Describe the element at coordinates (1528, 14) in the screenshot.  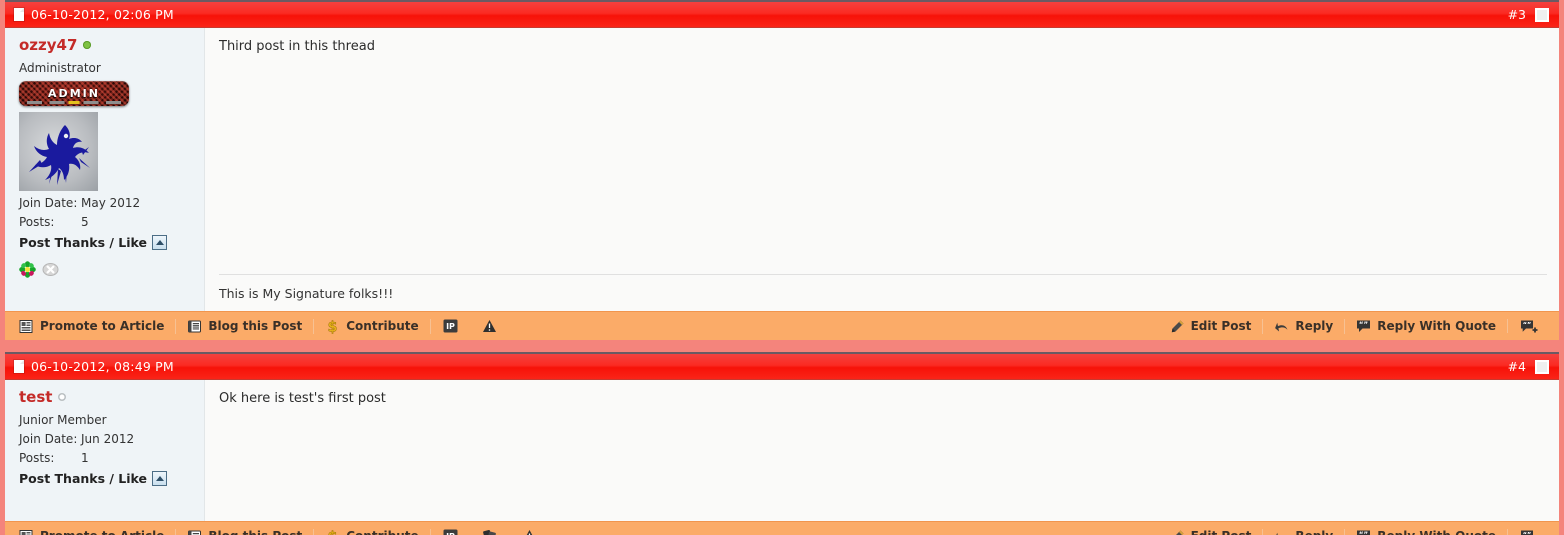
I see `post-header-right: #3` at that location.